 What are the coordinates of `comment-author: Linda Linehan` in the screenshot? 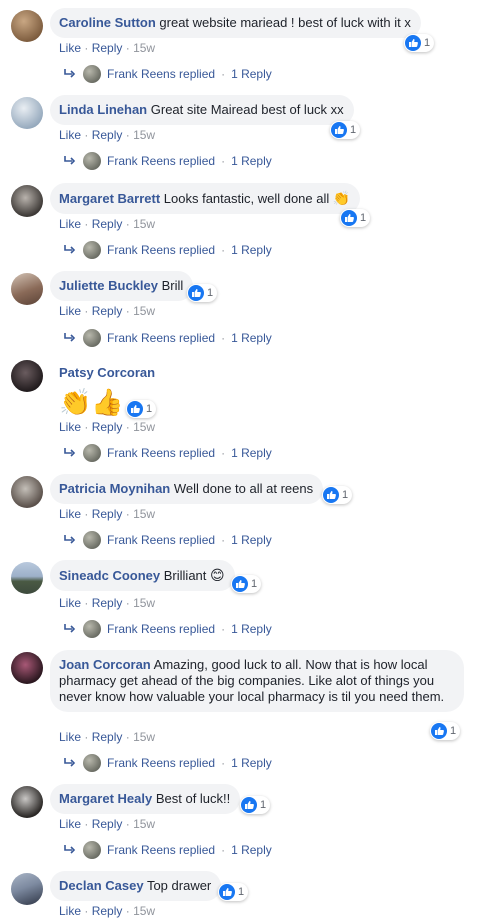 It's located at (103, 109).